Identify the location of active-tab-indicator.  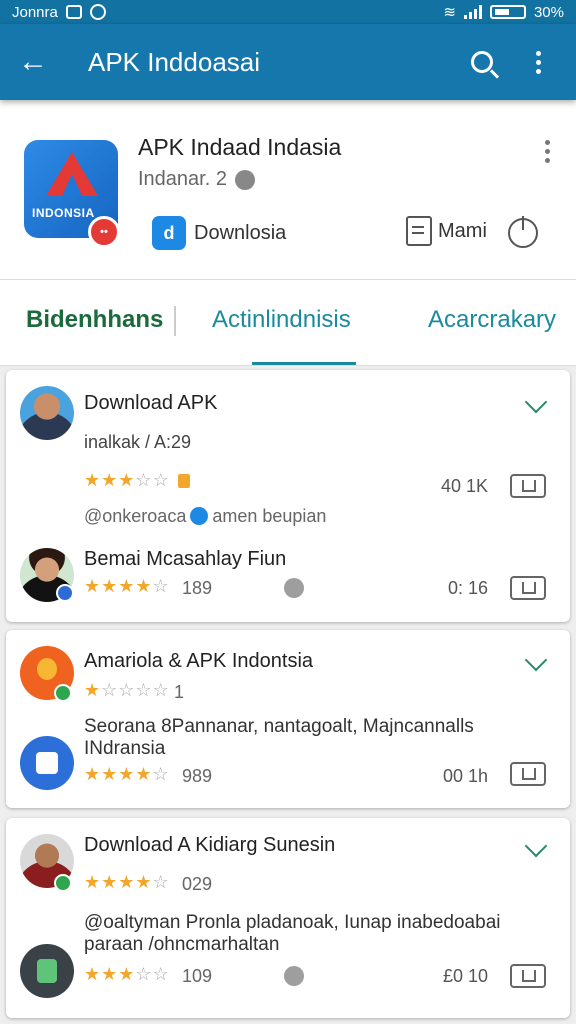
(304, 363).